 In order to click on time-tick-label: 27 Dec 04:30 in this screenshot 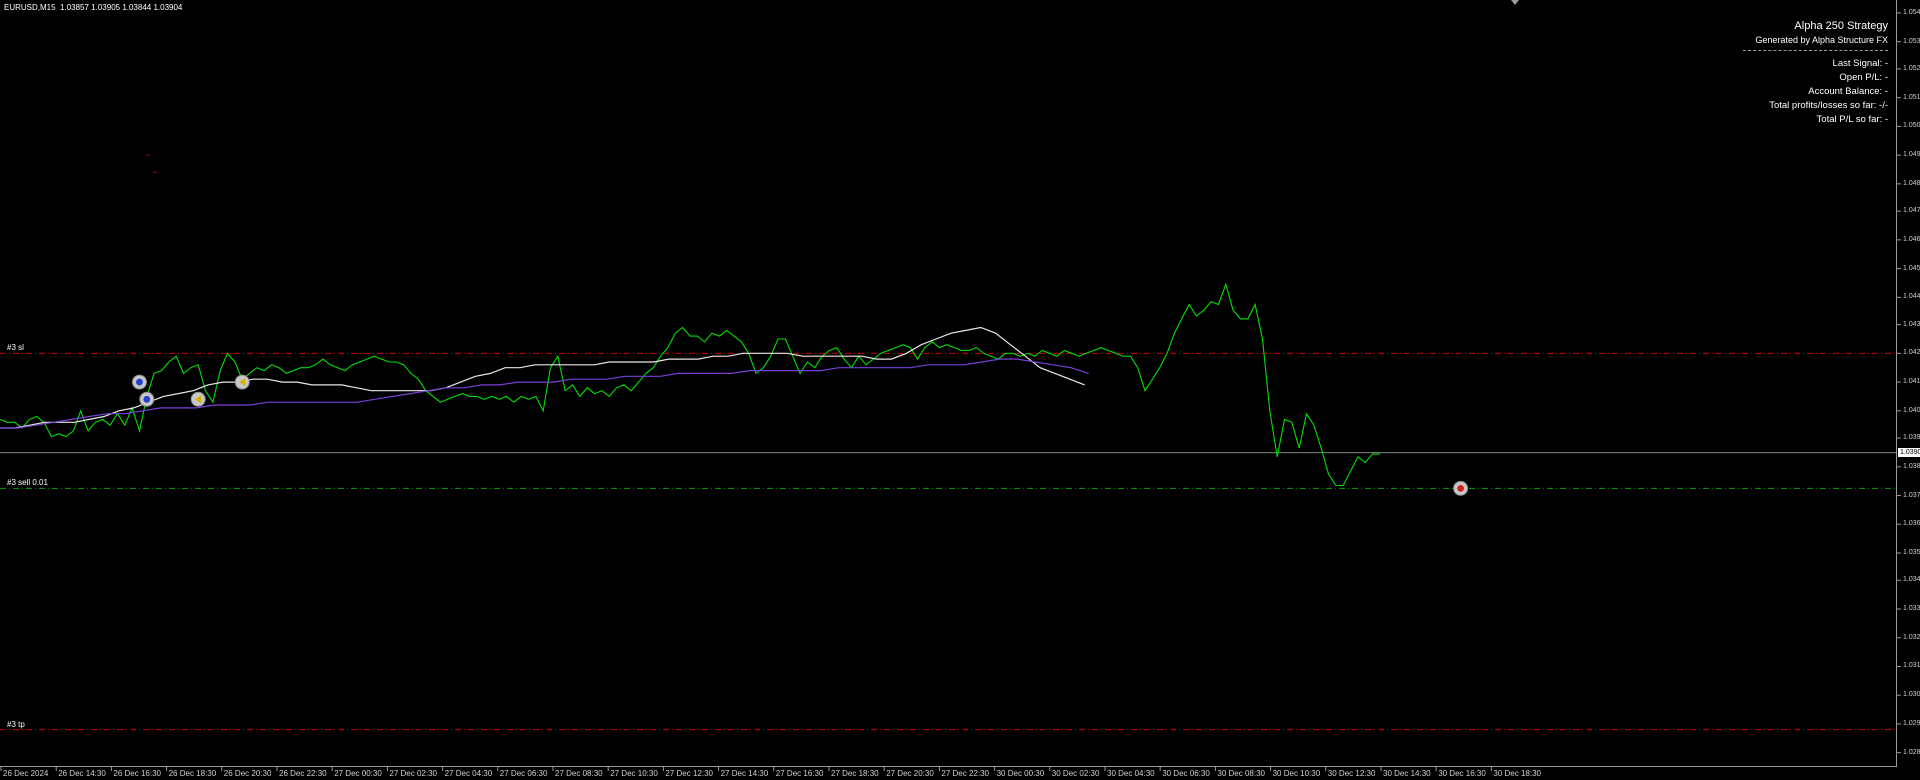, I will do `click(468, 773)`.